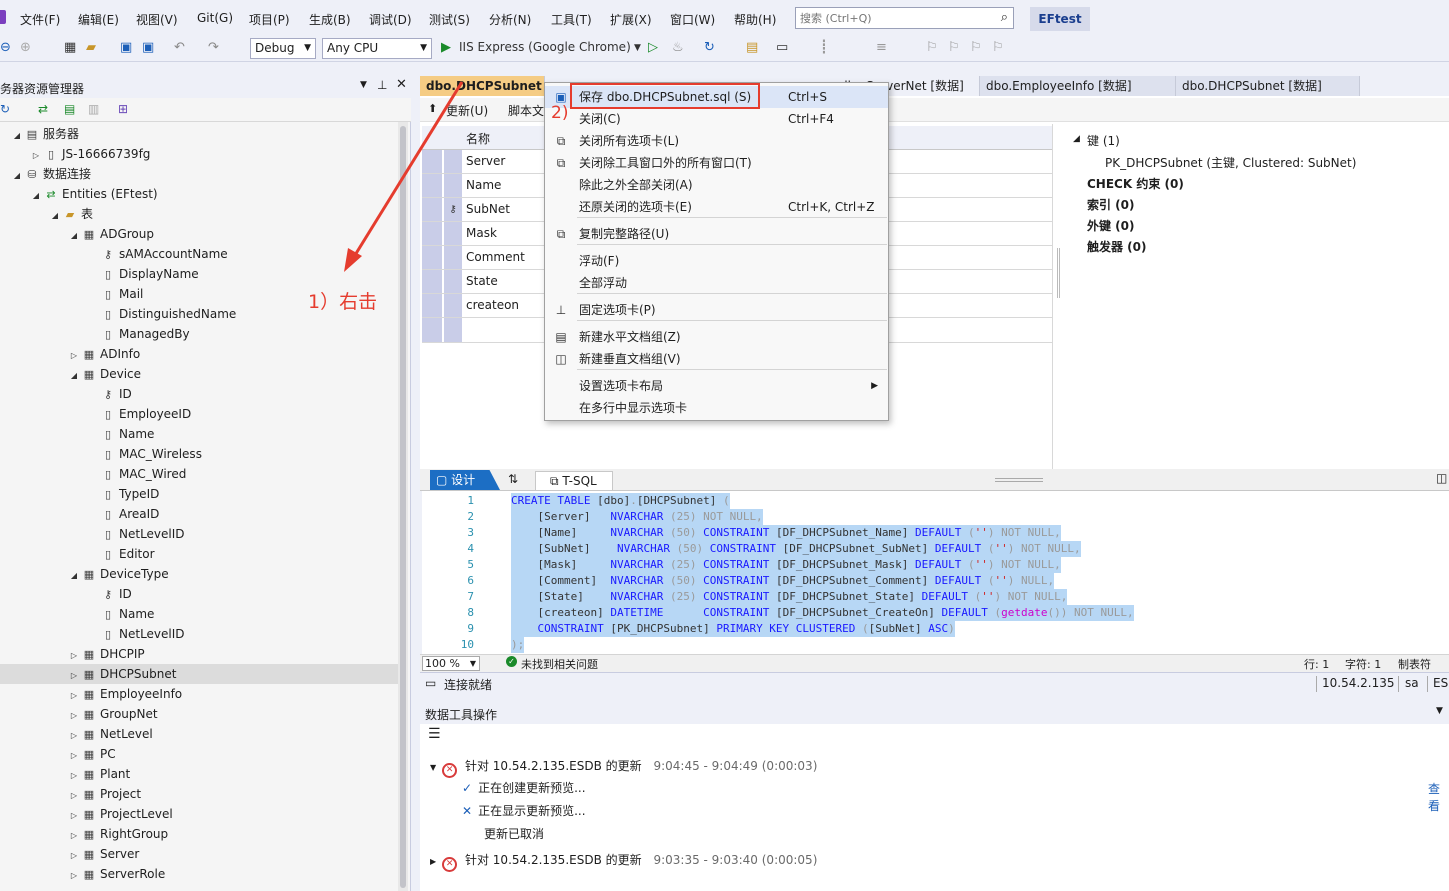 The width and height of the screenshot is (1449, 891). Describe the element at coordinates (716, 234) in the screenshot. I see `menu-item-6: ⧉ 复制完整路径(U)` at that location.